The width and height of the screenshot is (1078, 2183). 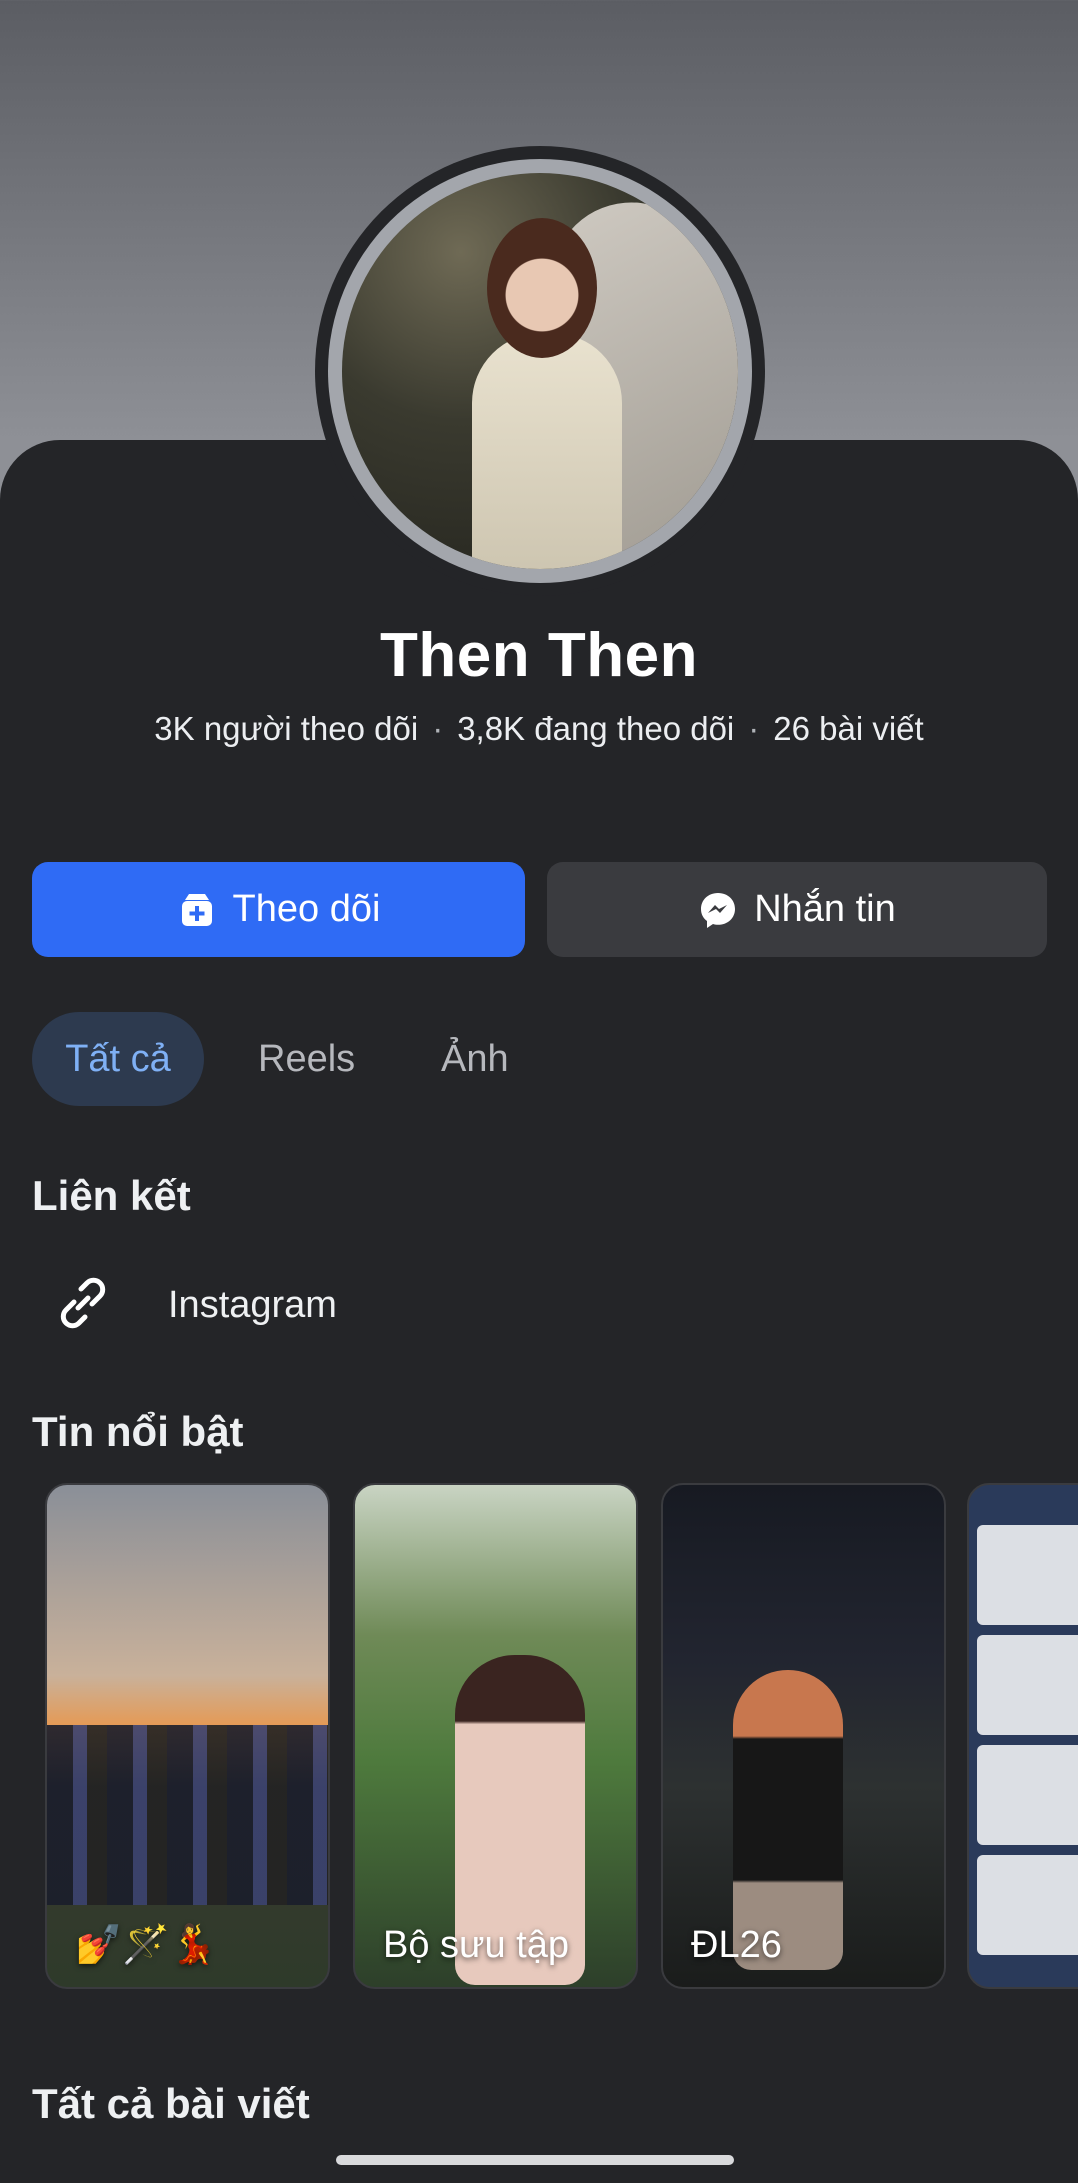 What do you see at coordinates (118, 1059) in the screenshot?
I see `tab-all: Tất cả` at bounding box center [118, 1059].